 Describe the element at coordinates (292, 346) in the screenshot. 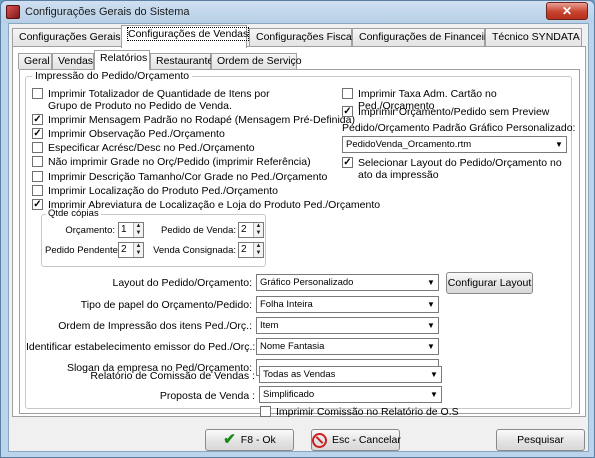

I see `select-value: Nome Fantasia` at that location.